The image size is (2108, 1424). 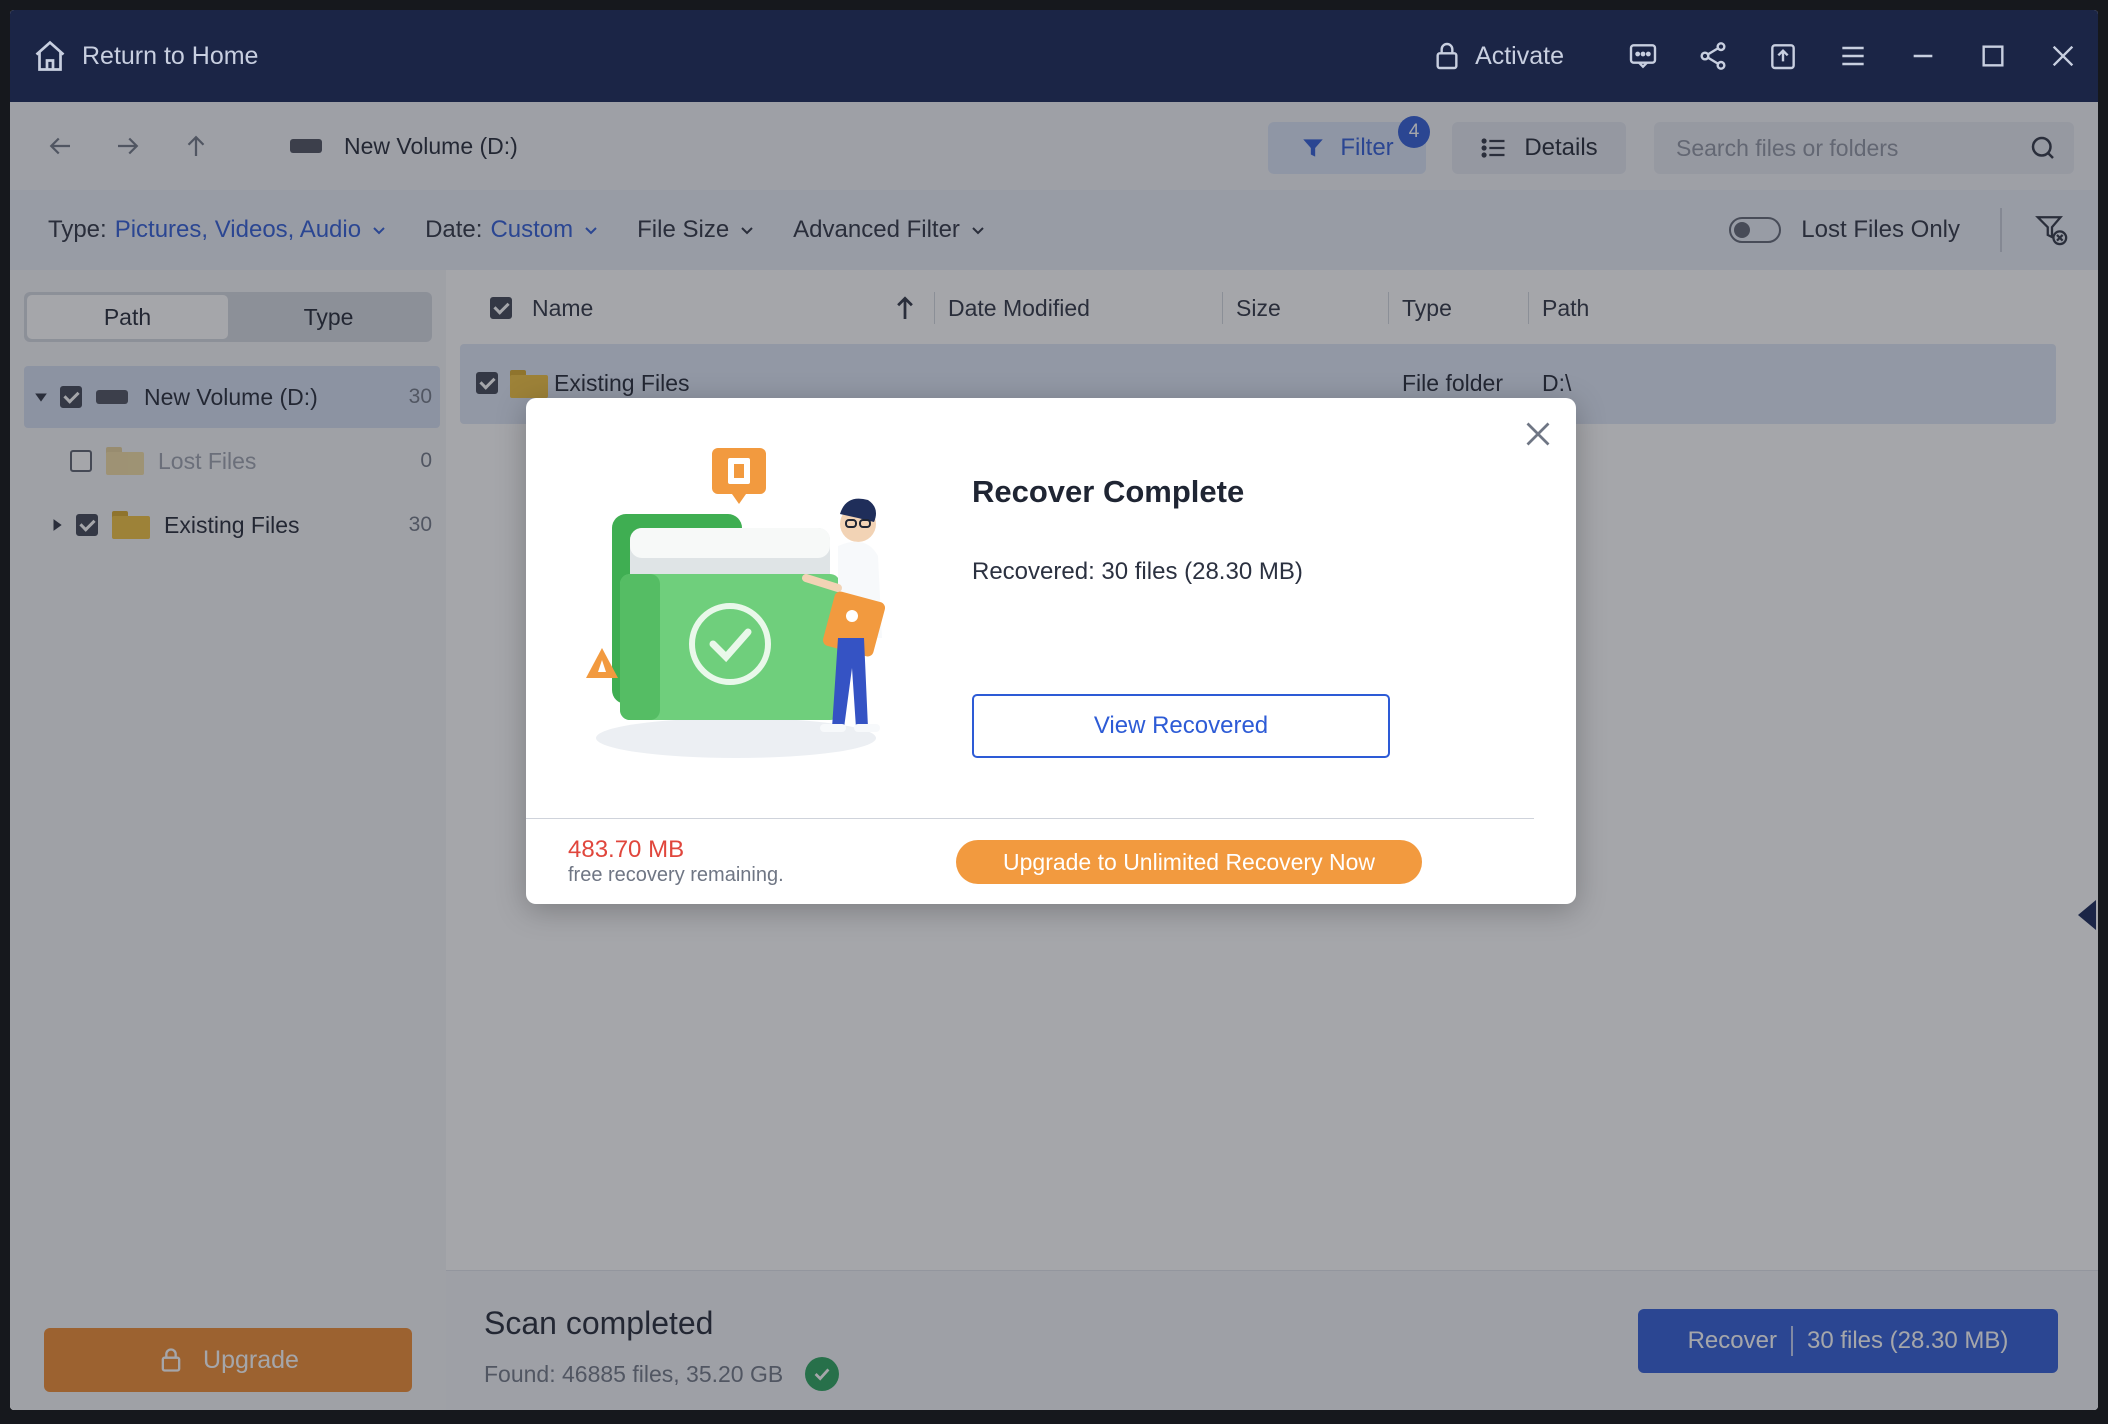 I want to click on remaining-quota: 483.70 MB, so click(x=626, y=849).